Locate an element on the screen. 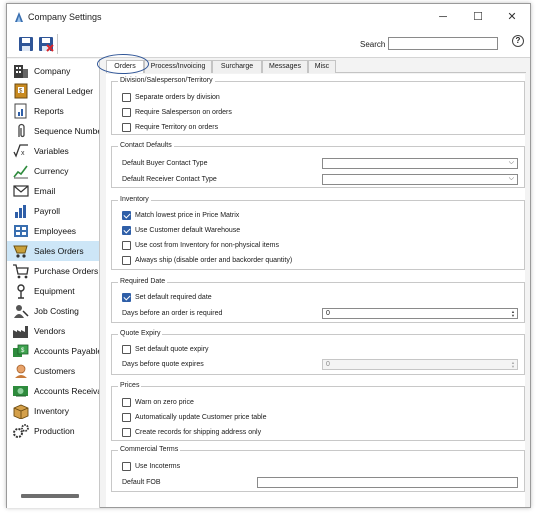  sidebar-item-label: Customers is located at coordinates (55, 371).